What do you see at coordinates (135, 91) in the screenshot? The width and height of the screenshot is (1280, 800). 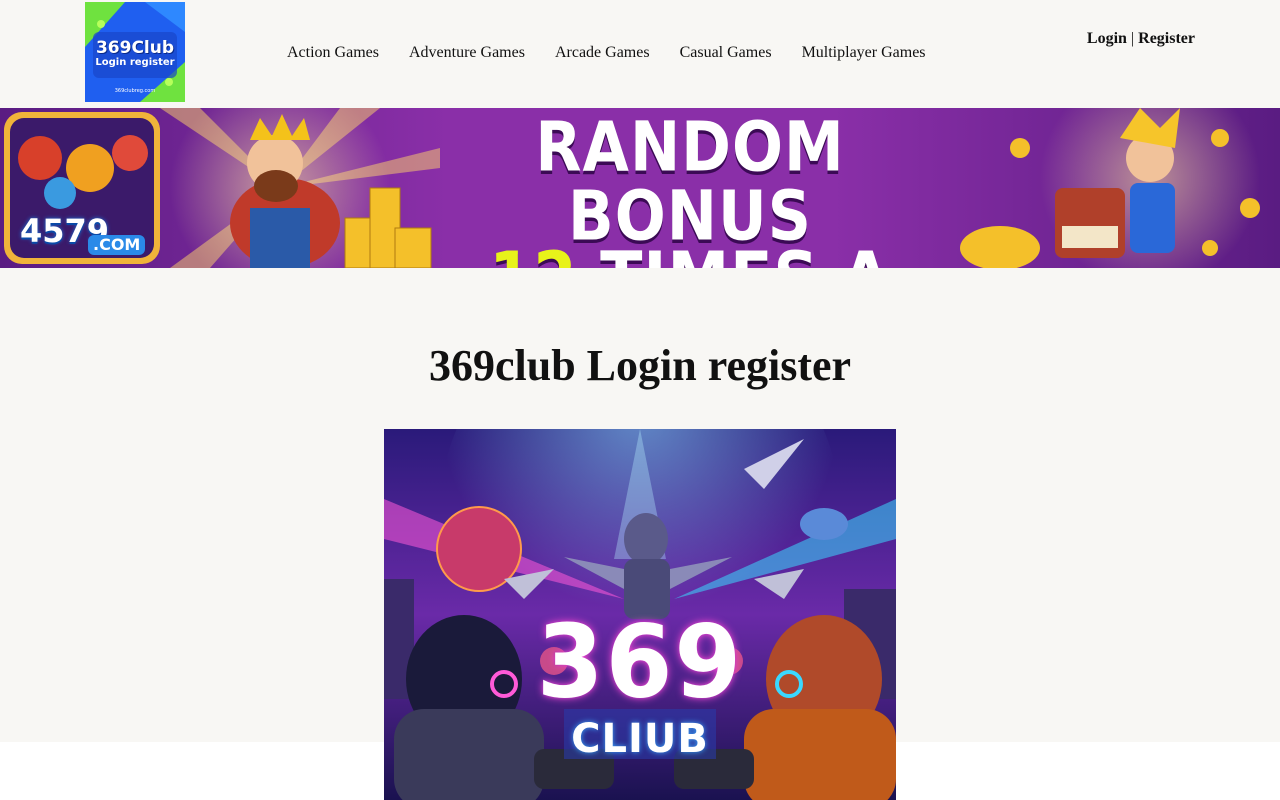 I see `logo-domain: 369clubreg.com` at bounding box center [135, 91].